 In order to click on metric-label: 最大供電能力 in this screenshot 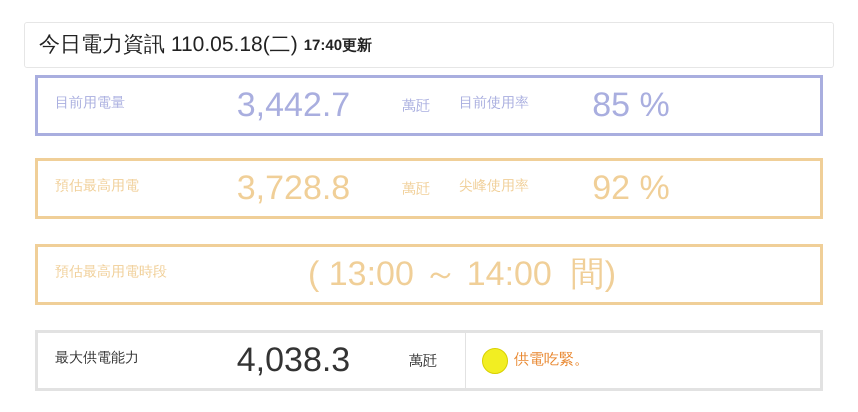, I will do `click(97, 357)`.